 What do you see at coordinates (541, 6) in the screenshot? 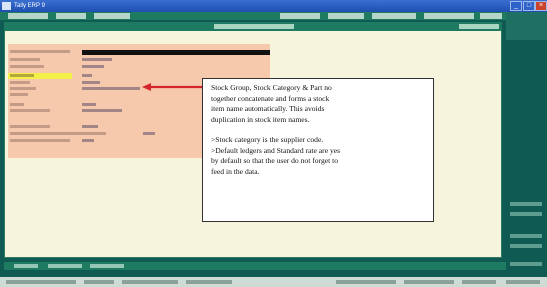
I see `close-button: ×` at bounding box center [541, 6].